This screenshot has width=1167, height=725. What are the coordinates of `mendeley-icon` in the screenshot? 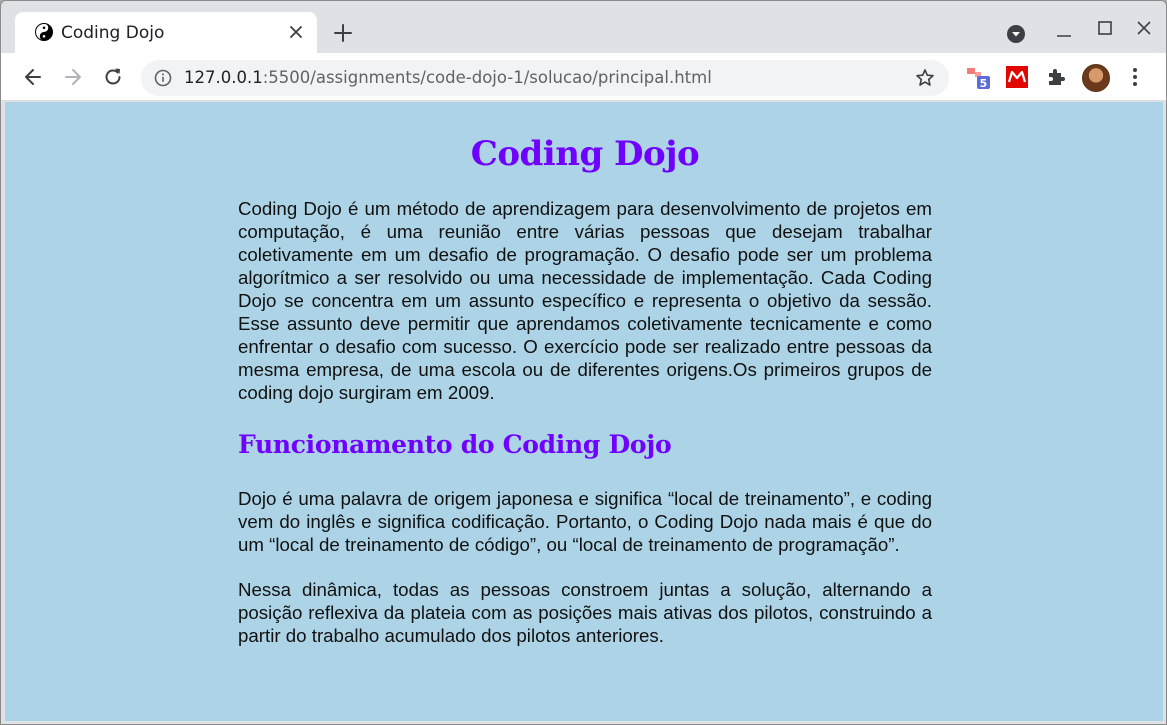 It's located at (1017, 77).